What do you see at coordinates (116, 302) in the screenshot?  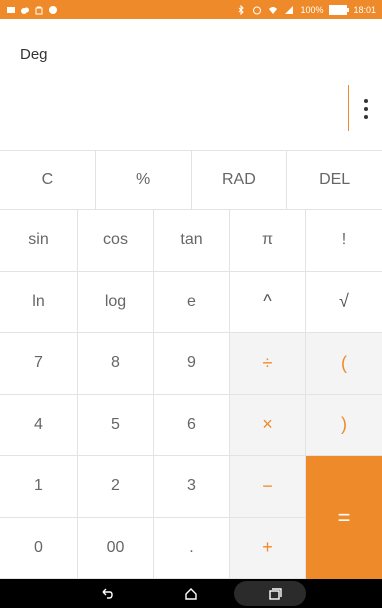 I see `log-button: log` at bounding box center [116, 302].